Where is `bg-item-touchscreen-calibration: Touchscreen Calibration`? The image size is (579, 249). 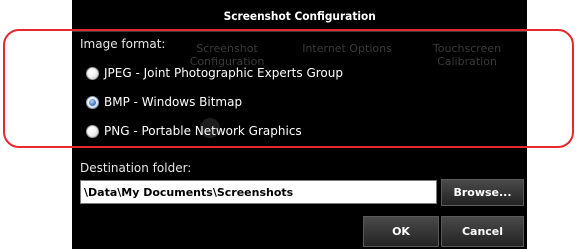
bg-item-touchscreen-calibration: Touchscreen Calibration is located at coordinates (467, 55).